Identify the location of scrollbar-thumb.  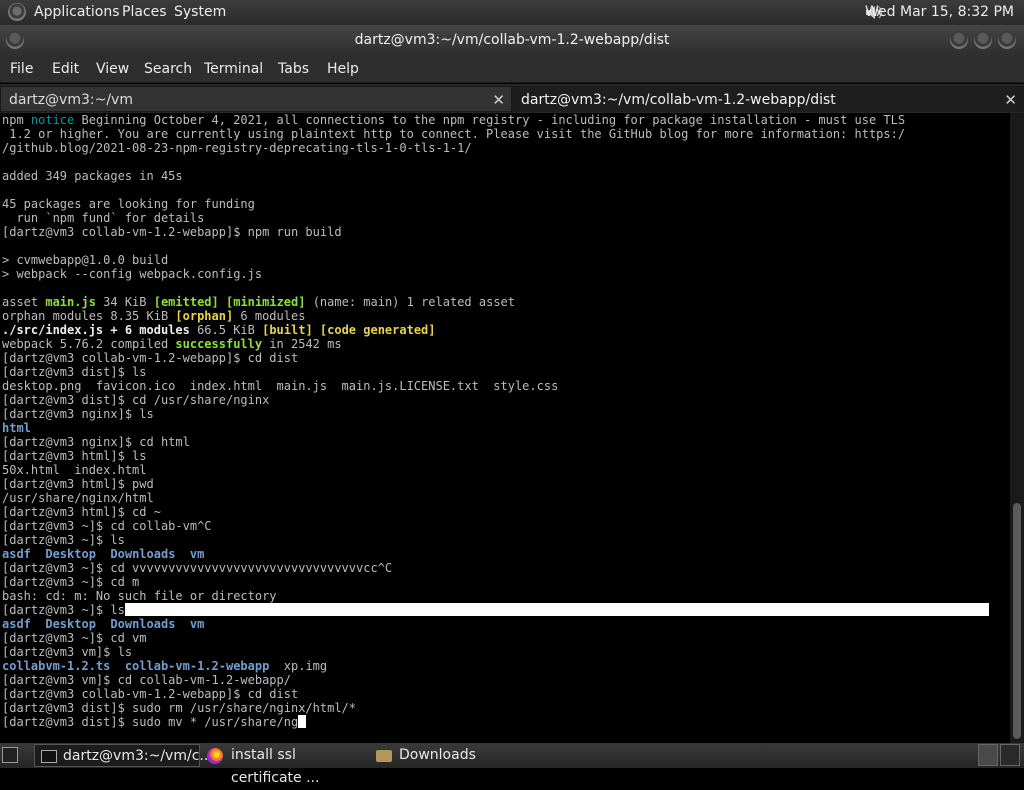
(1017, 621).